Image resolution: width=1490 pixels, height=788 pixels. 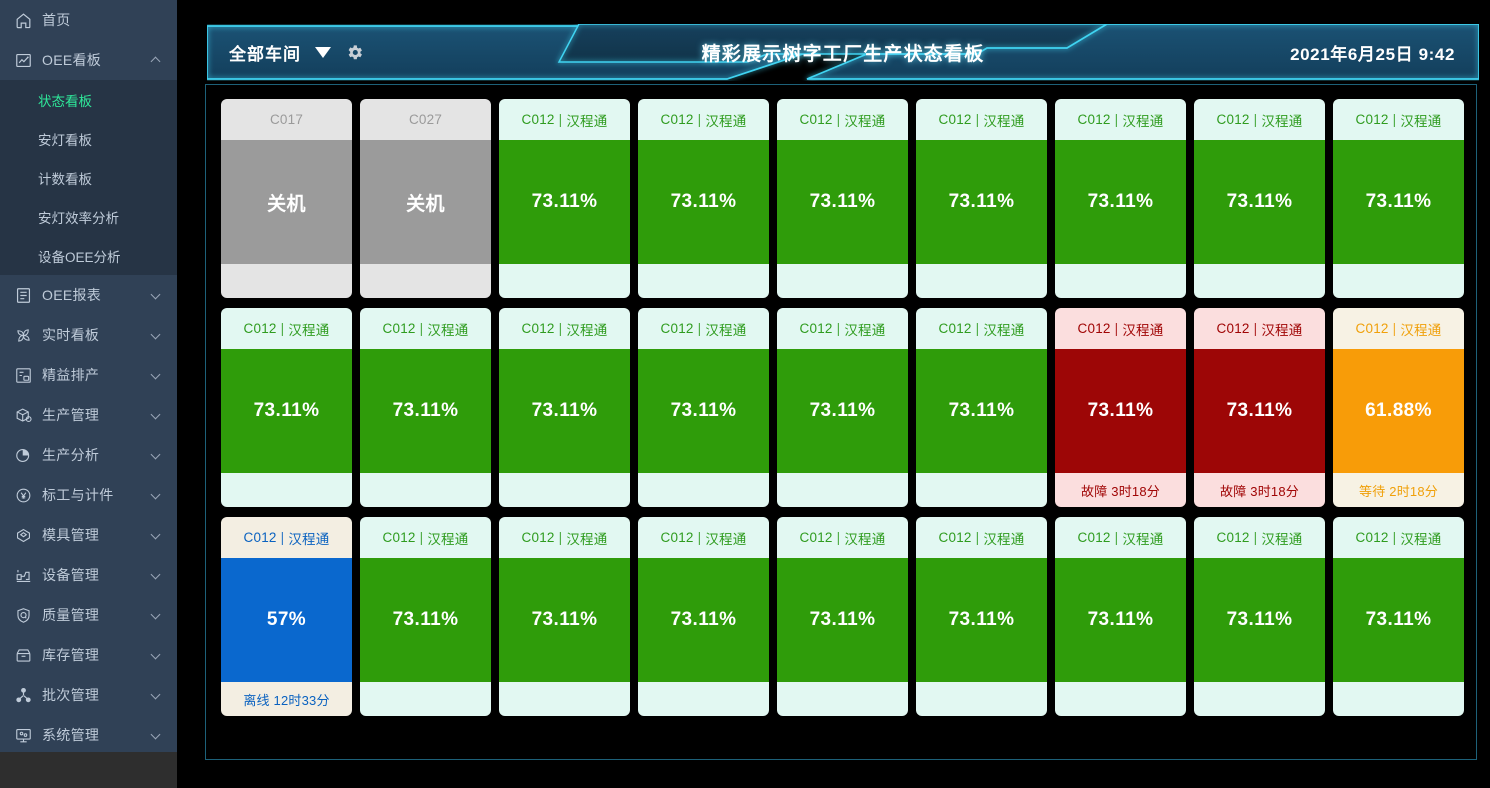 I want to click on machine-card-value: 关机, so click(x=286, y=202).